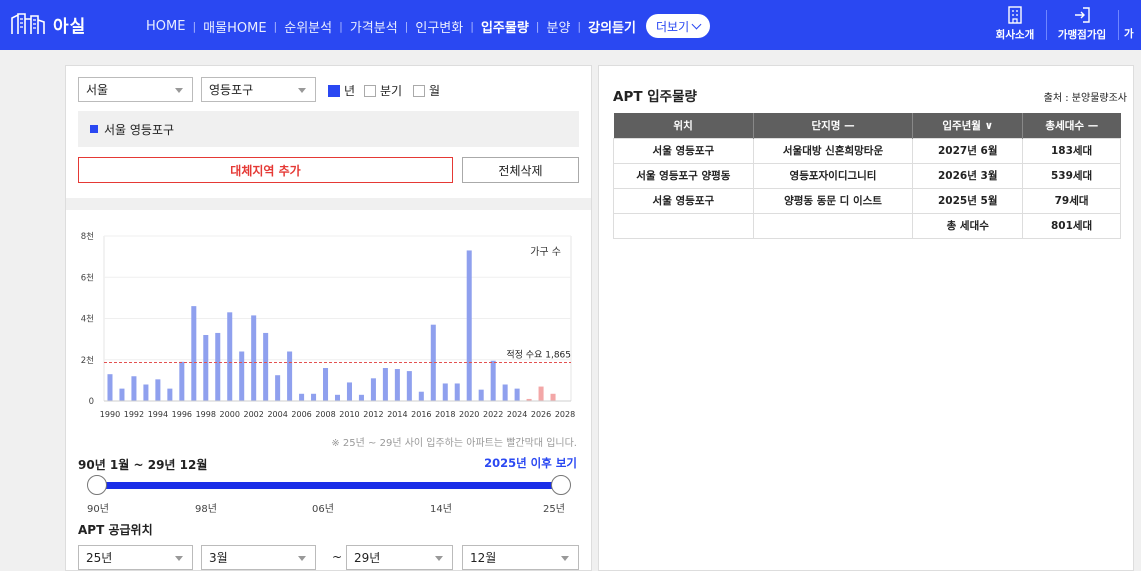  What do you see at coordinates (231, 90) in the screenshot?
I see `district-select-value: 영등포구` at bounding box center [231, 90].